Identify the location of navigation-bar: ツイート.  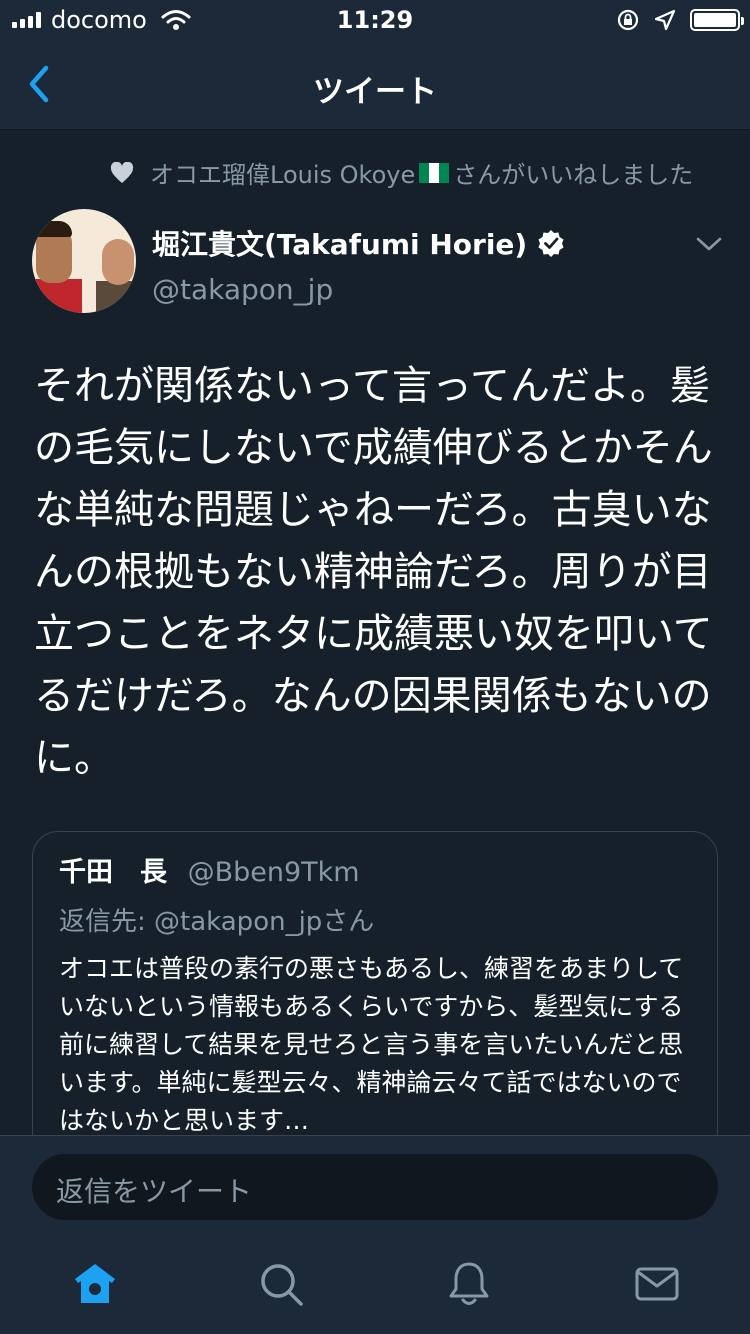
(375, 85).